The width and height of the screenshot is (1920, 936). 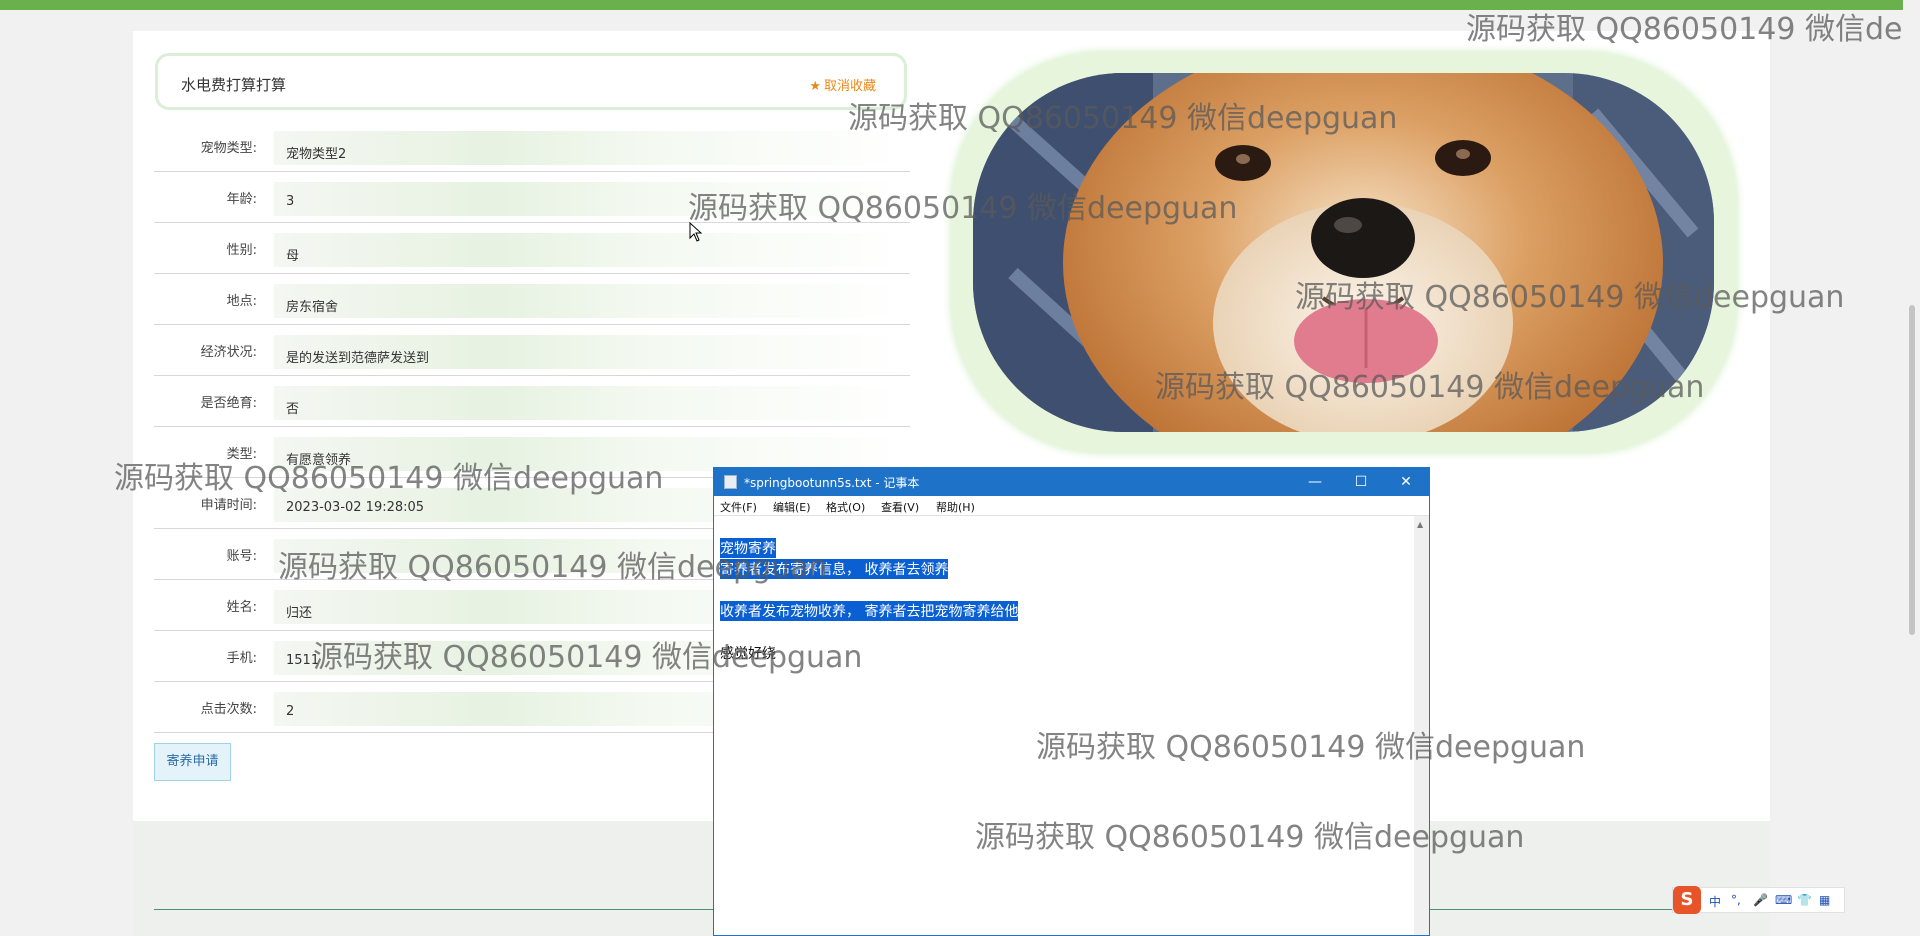 I want to click on detail-value: 母, so click(x=589, y=250).